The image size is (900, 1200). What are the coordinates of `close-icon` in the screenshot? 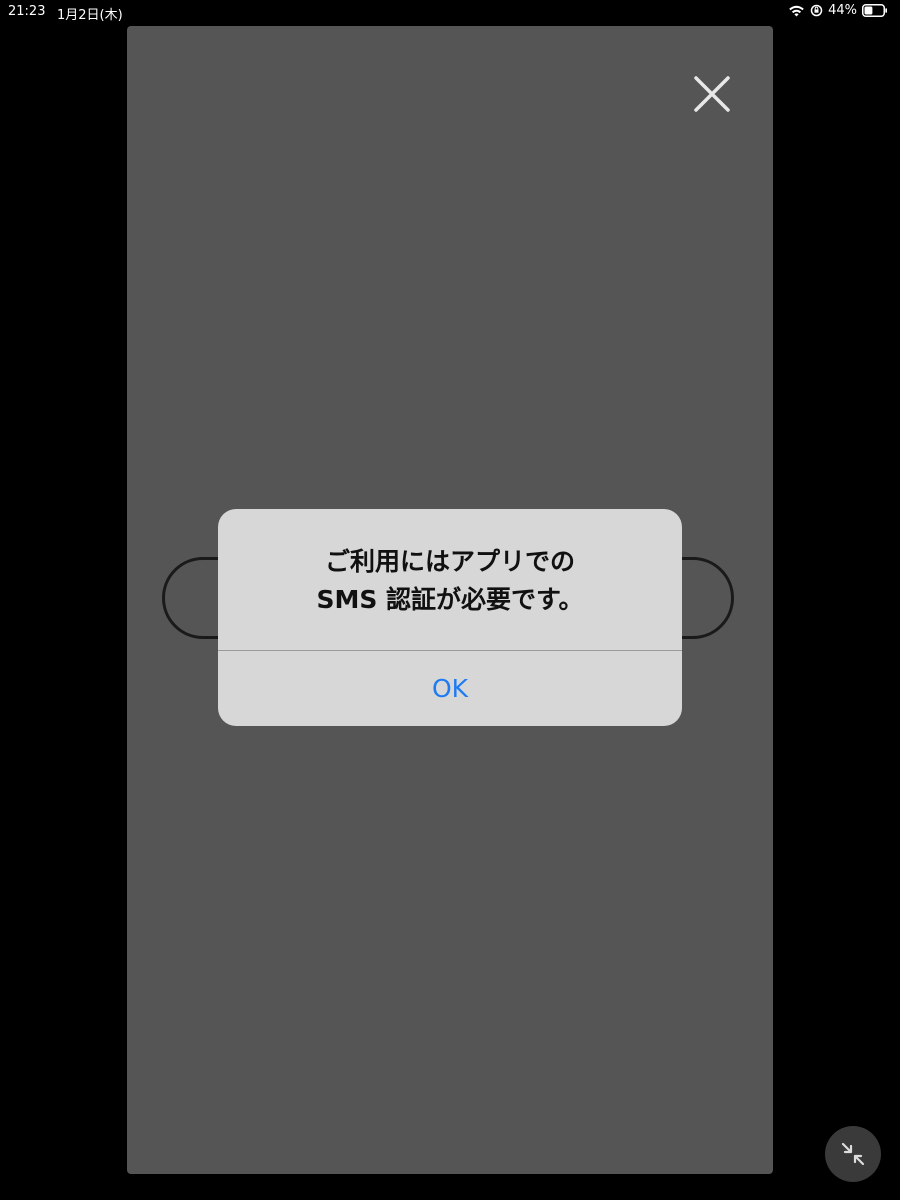 It's located at (712, 94).